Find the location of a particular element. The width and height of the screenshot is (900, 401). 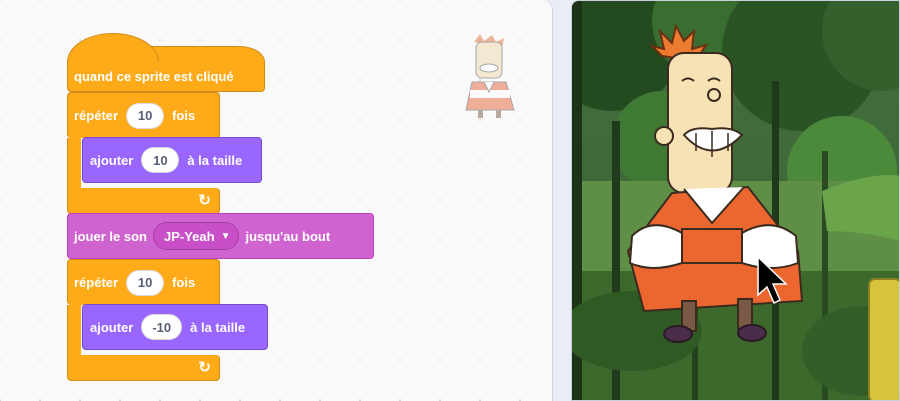

change-size-suffix-1: à la taille is located at coordinates (215, 160).